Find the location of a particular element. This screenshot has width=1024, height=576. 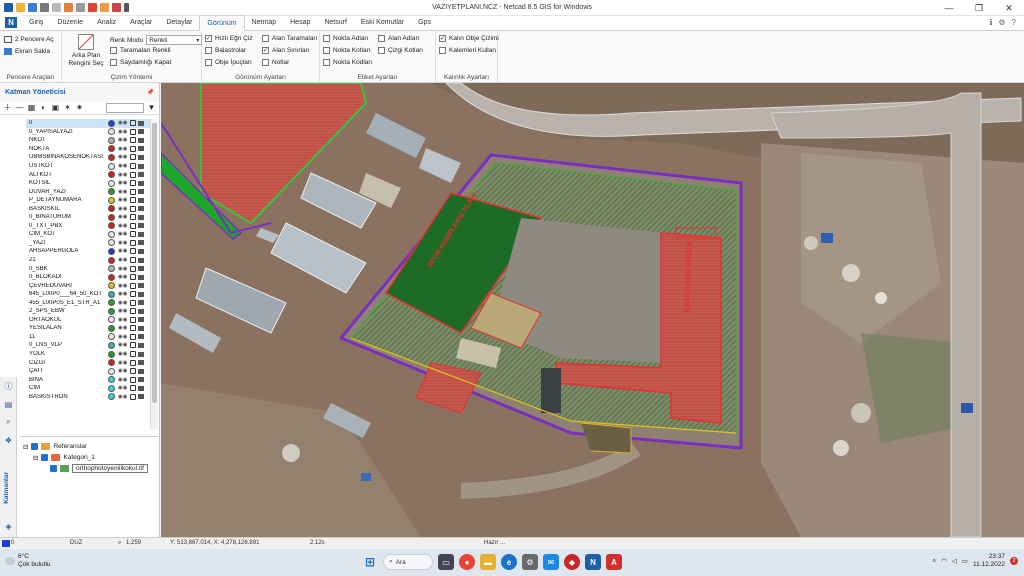

hatch-color-toggle: Taramaları Renkli is located at coordinates (140, 50).